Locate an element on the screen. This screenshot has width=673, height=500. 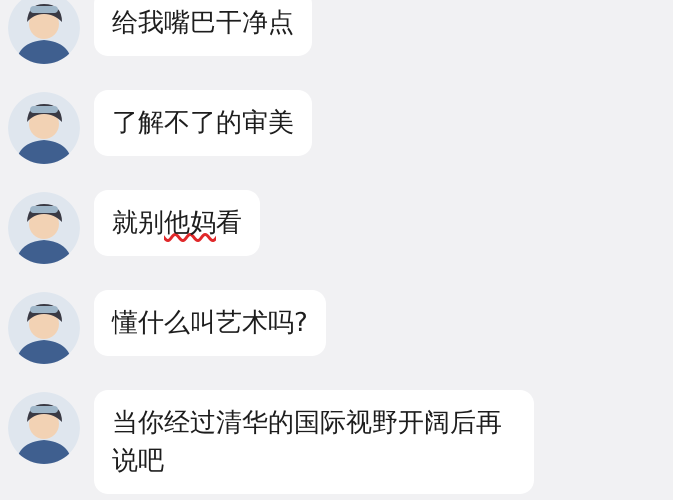
message-bubble: 就别他妈看 is located at coordinates (177, 223).